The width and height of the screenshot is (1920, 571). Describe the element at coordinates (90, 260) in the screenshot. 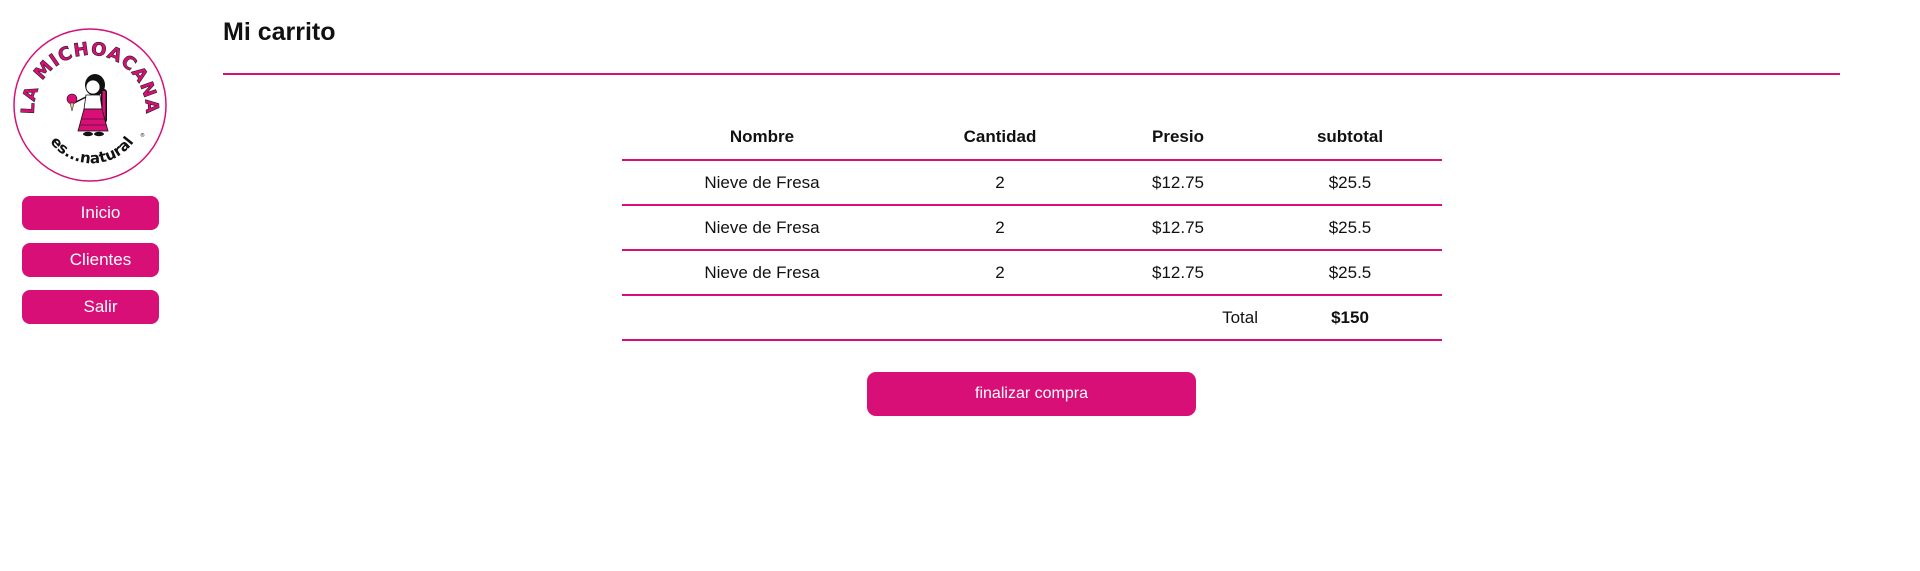

I see `nav-clientes-button: Clientes` at that location.